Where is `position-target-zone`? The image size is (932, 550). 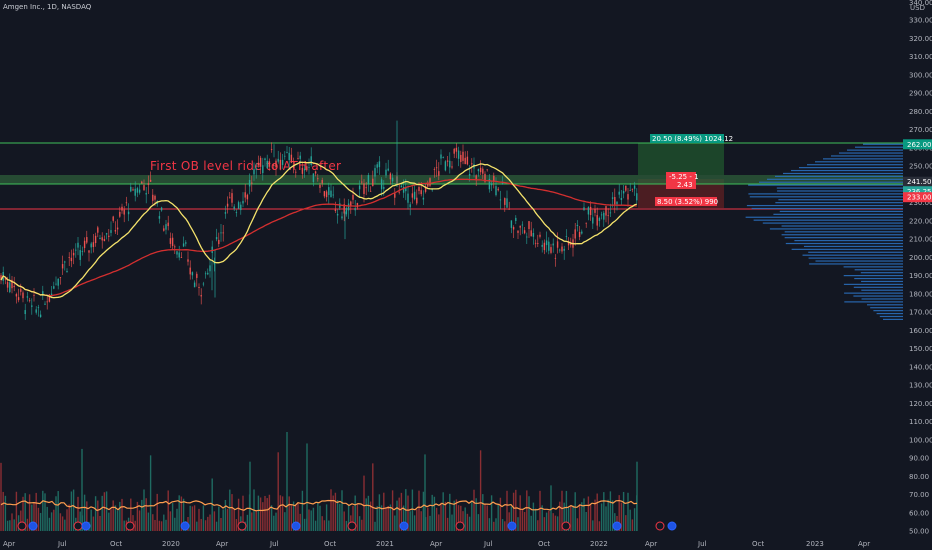
position-target-zone is located at coordinates (681, 159).